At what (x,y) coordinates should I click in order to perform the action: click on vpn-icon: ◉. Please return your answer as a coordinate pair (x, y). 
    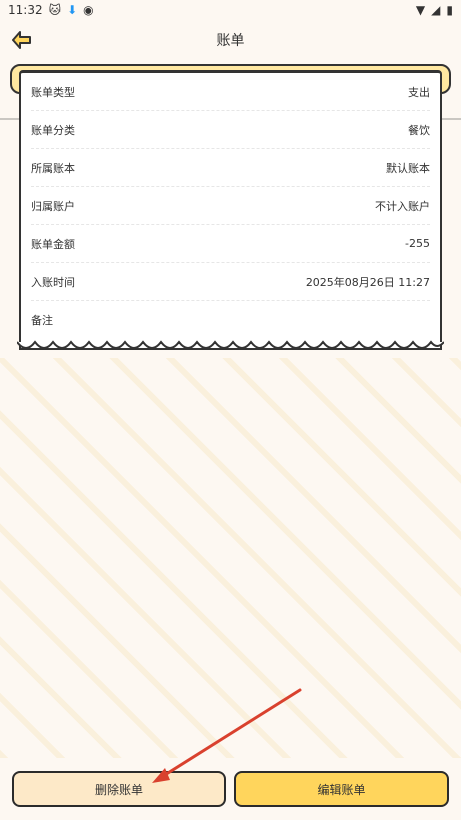
    Looking at the image, I should click on (88, 10).